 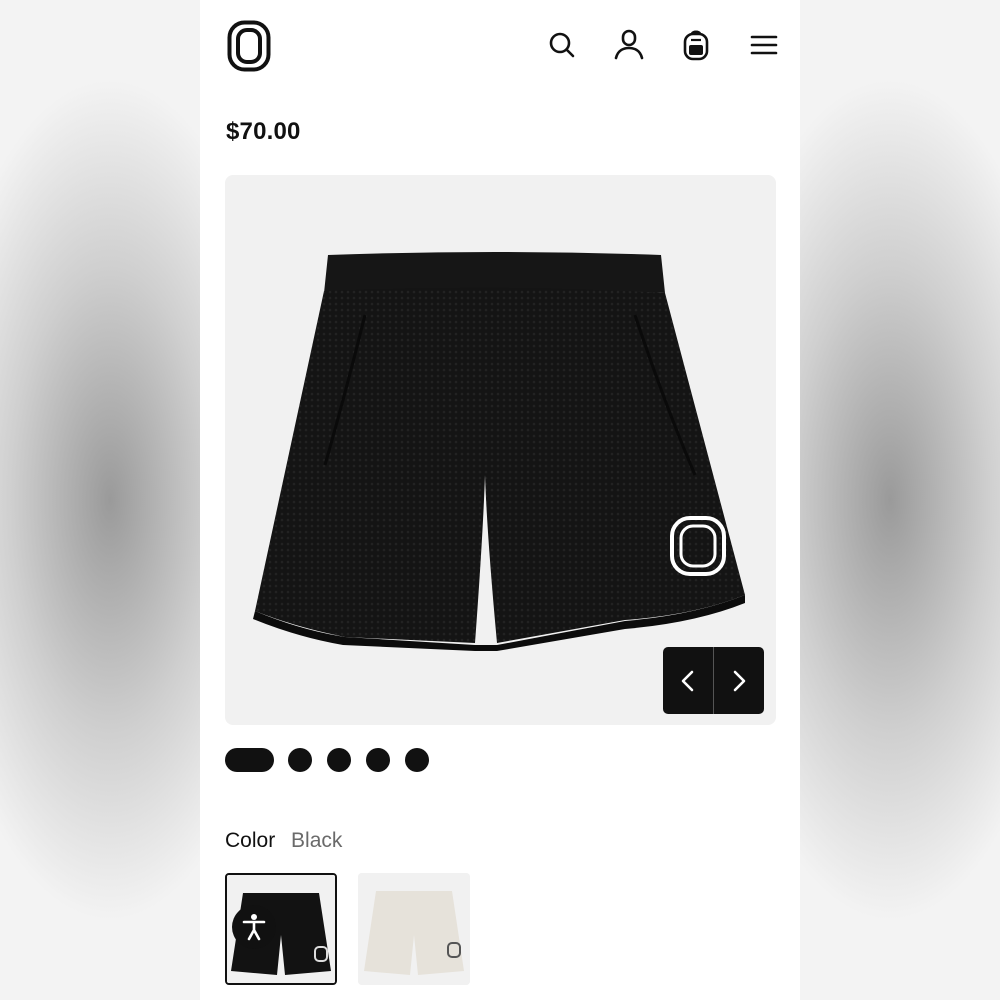 I want to click on gallery-prev-button, so click(x=688, y=680).